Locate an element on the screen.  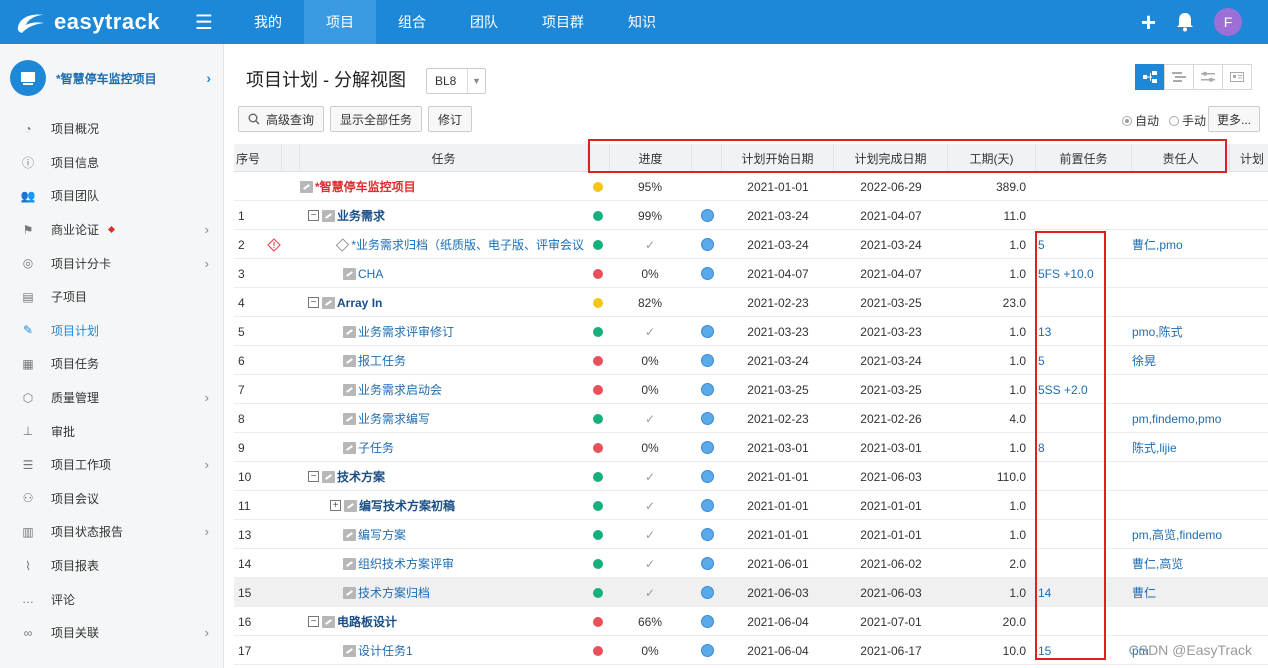
sidebar-item-15: ∞ 项目关联 › is located at coordinates (111, 633).